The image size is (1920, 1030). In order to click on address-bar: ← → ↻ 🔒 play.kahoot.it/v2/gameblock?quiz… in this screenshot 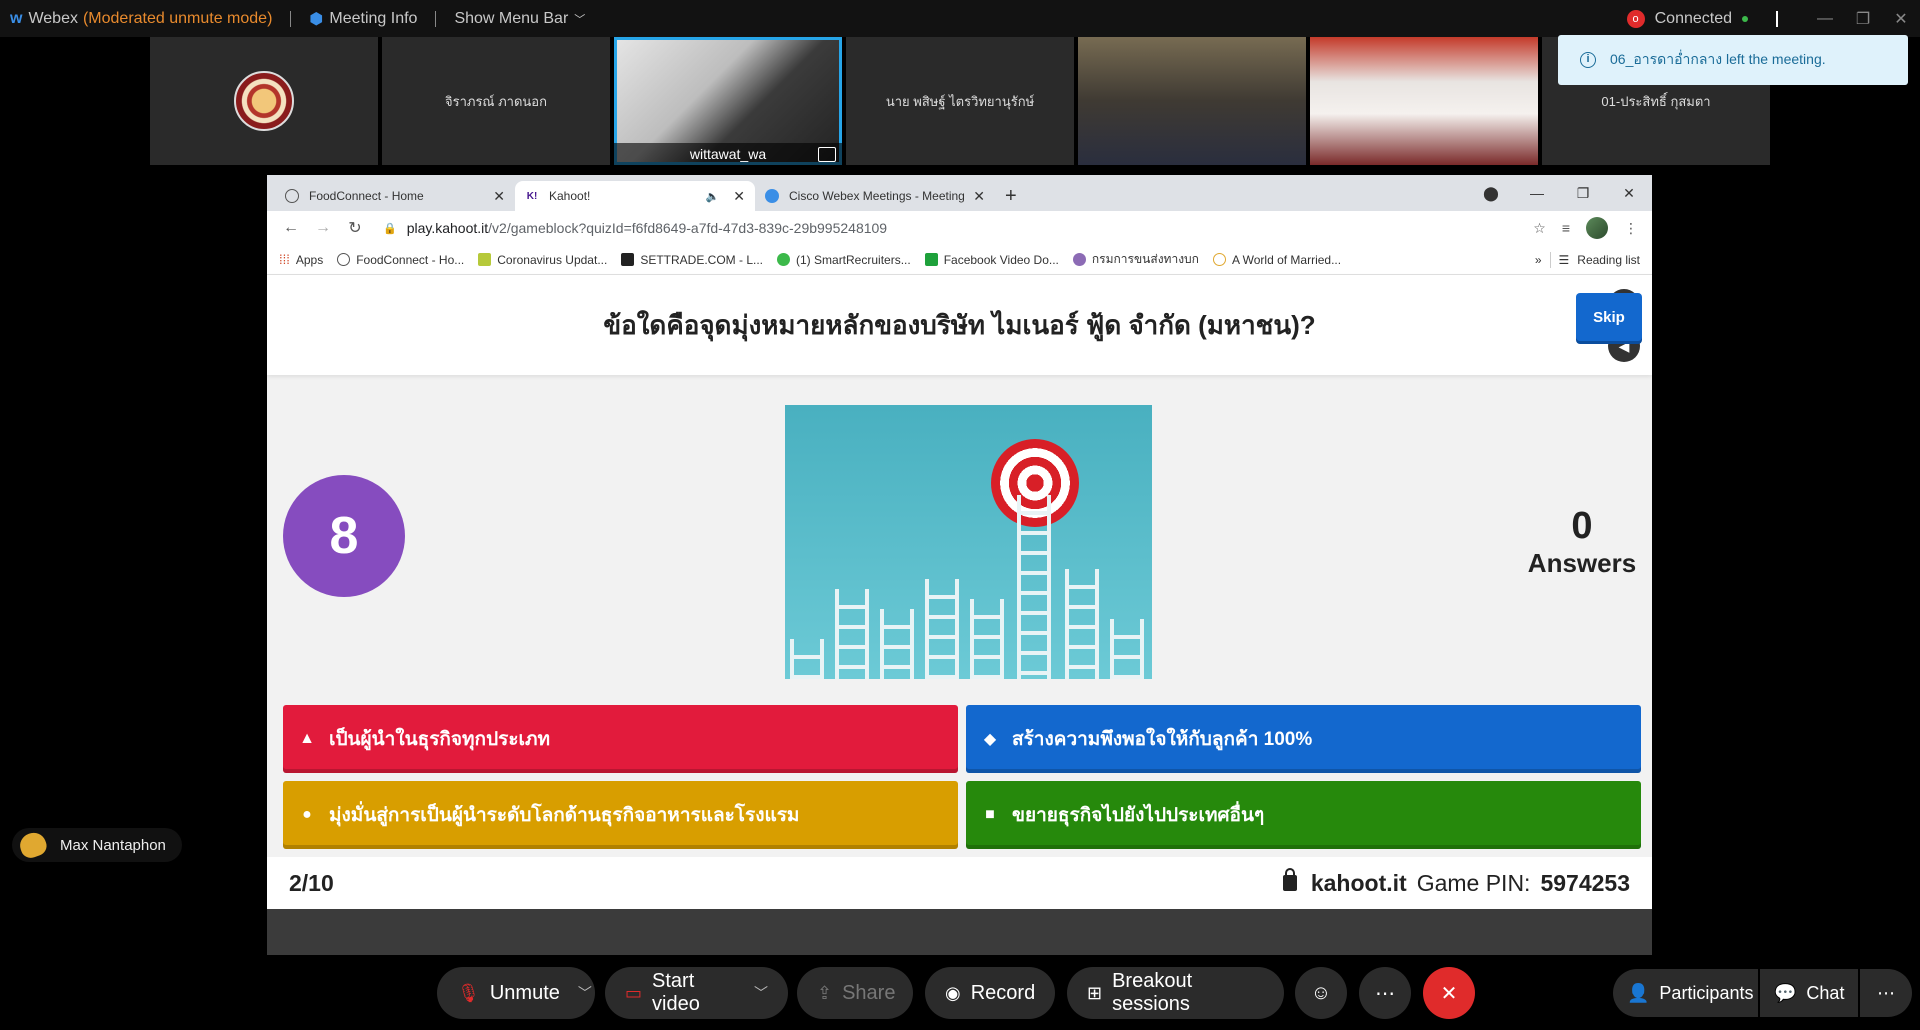, I will do `click(959, 228)`.